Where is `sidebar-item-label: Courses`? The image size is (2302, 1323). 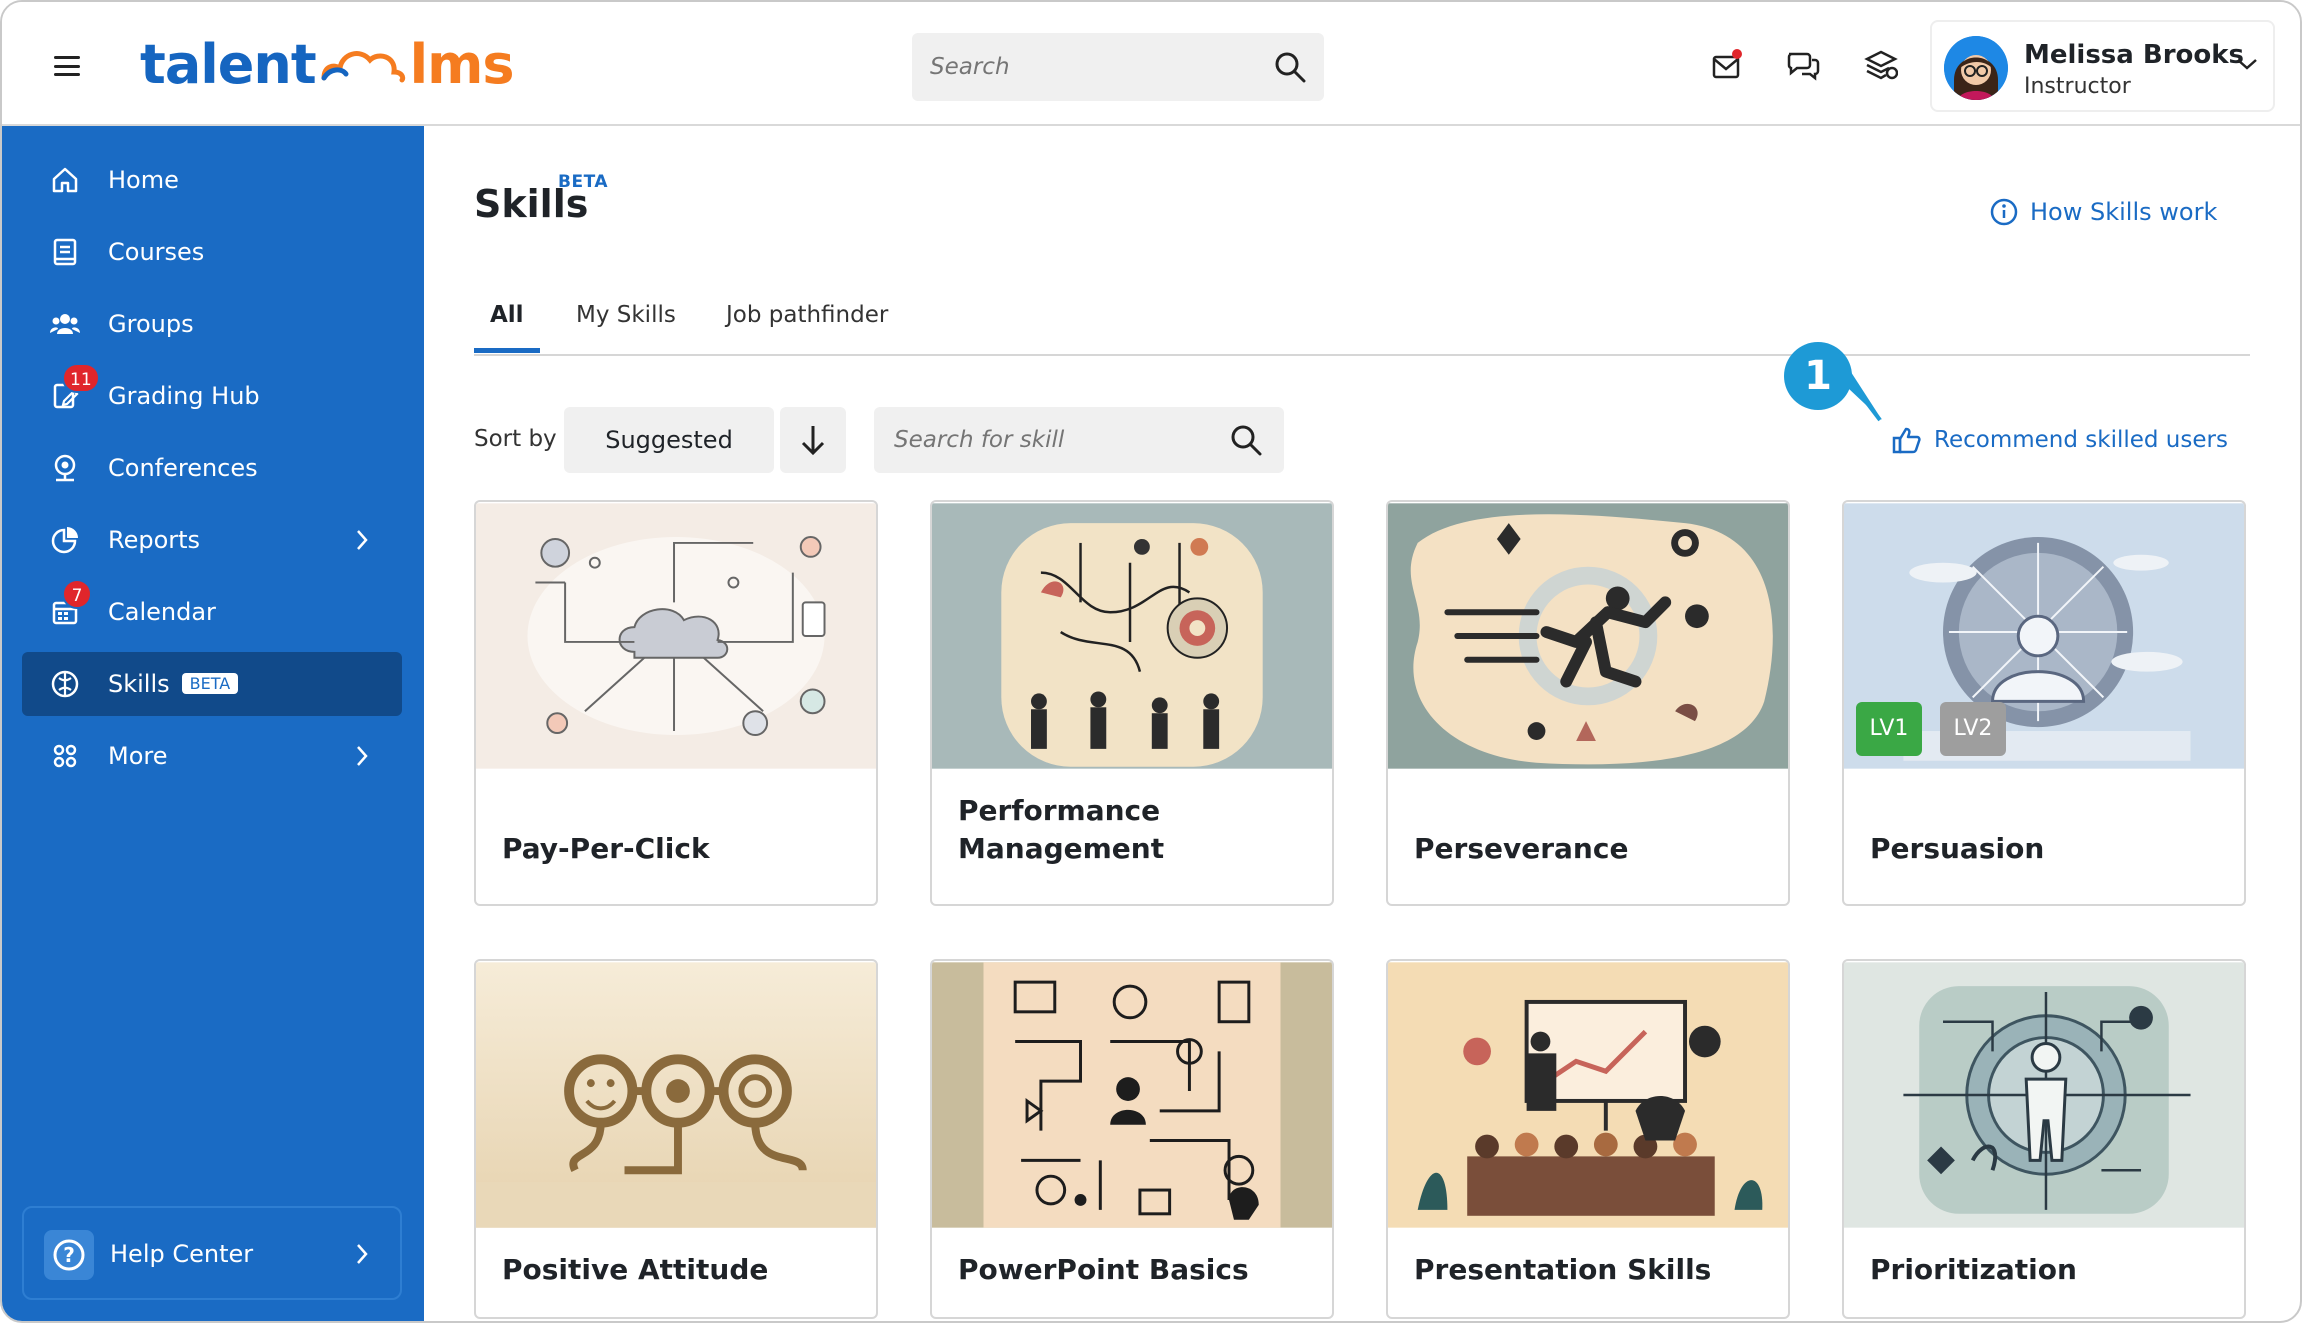
sidebar-item-label: Courses is located at coordinates (156, 252).